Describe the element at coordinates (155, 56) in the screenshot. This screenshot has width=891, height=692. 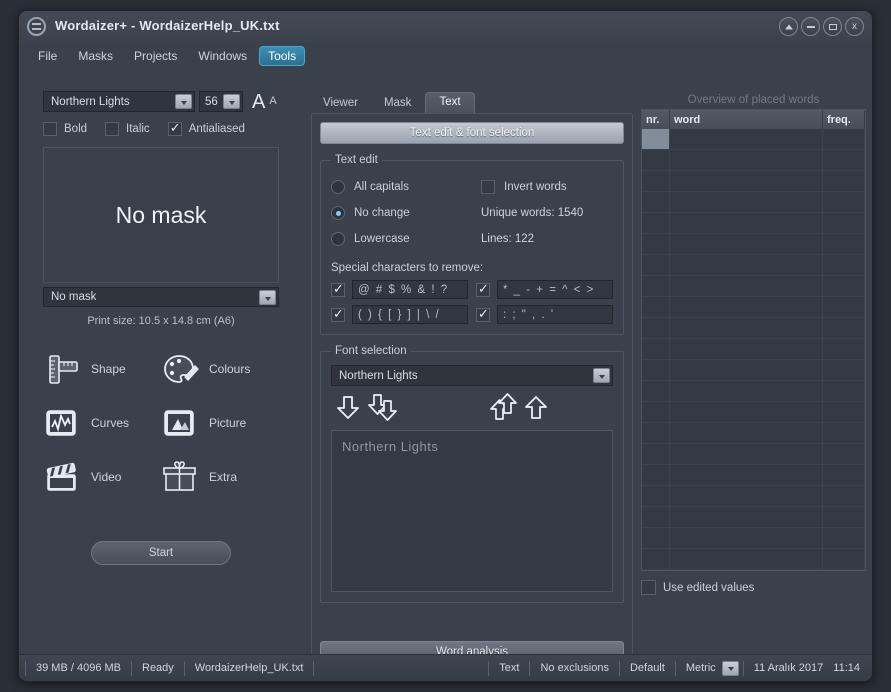
I see `menu-item-projects: Projects` at that location.